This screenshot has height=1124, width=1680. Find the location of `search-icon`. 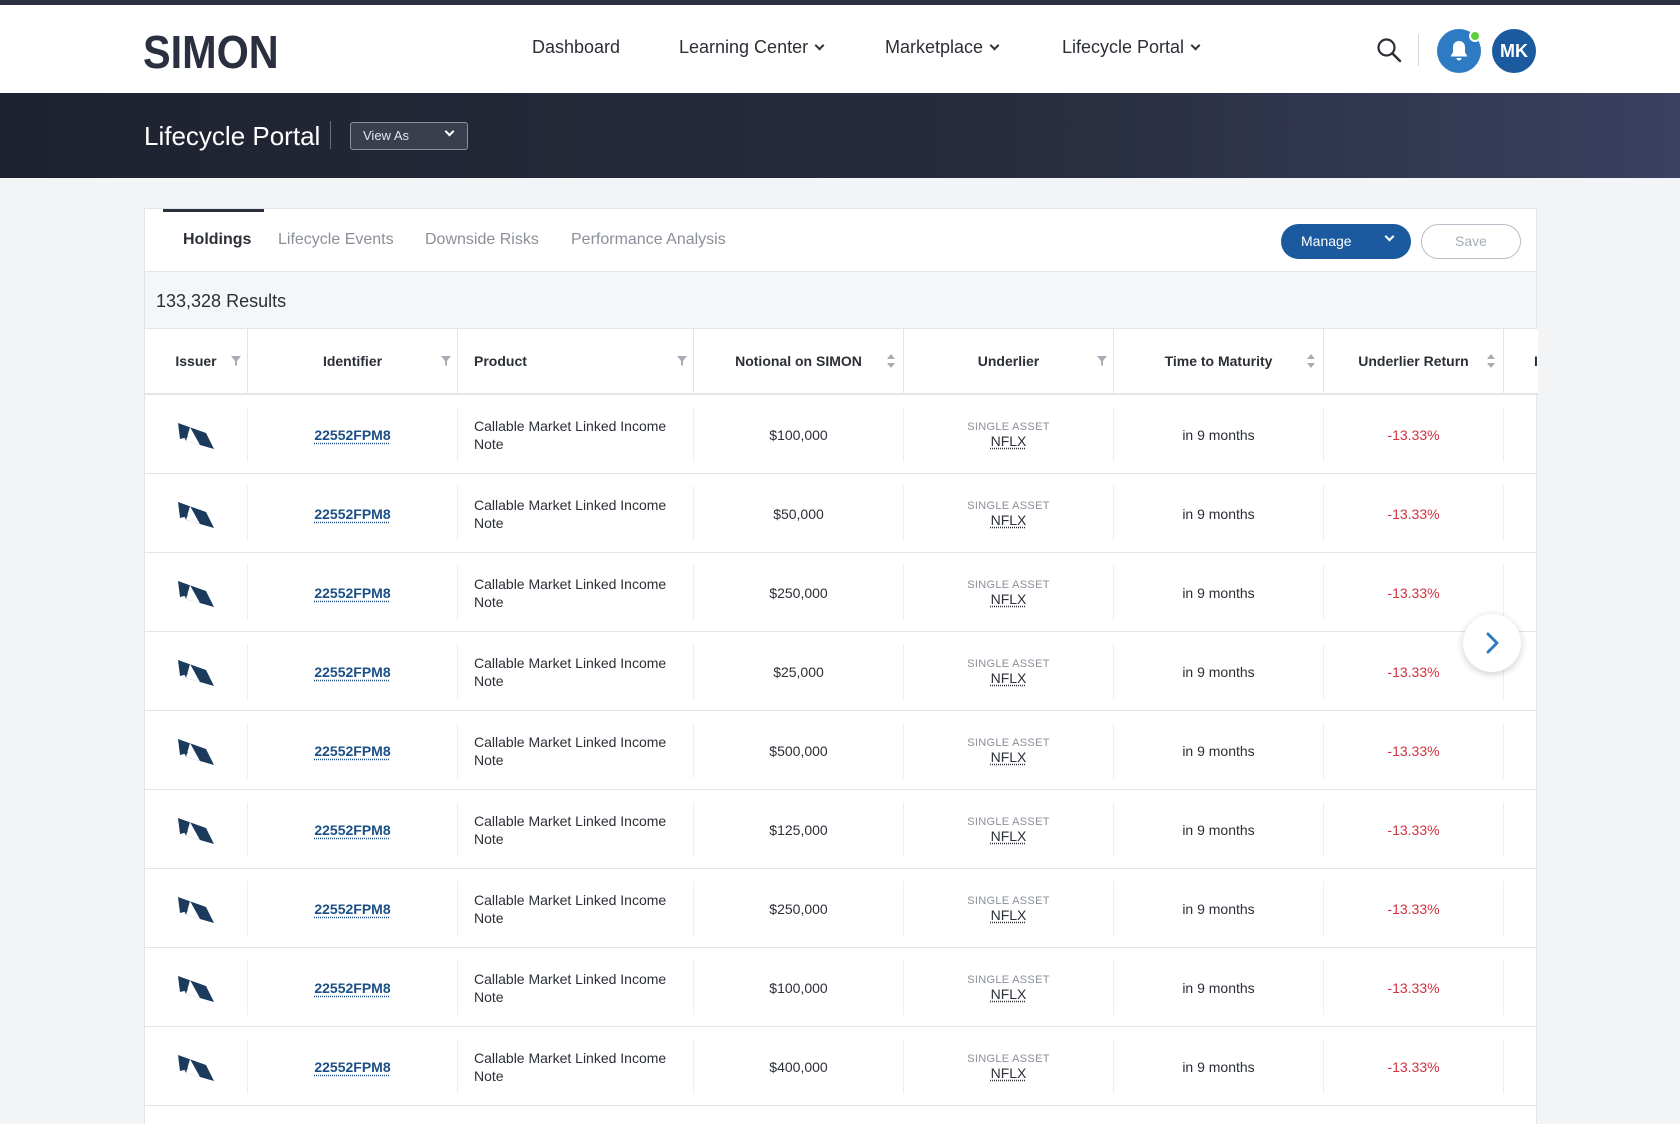

search-icon is located at coordinates (1389, 50).